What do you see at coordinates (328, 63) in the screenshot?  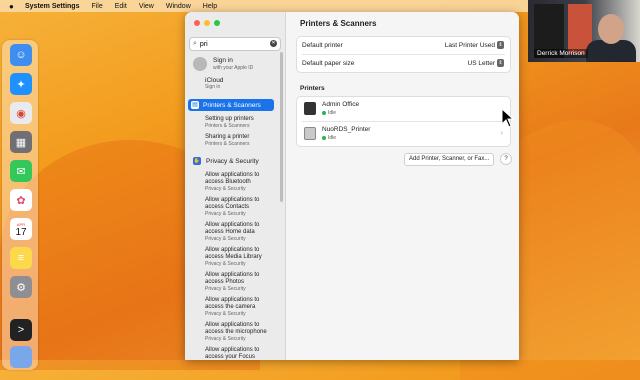 I see `default-paper-size-label: Default paper size` at bounding box center [328, 63].